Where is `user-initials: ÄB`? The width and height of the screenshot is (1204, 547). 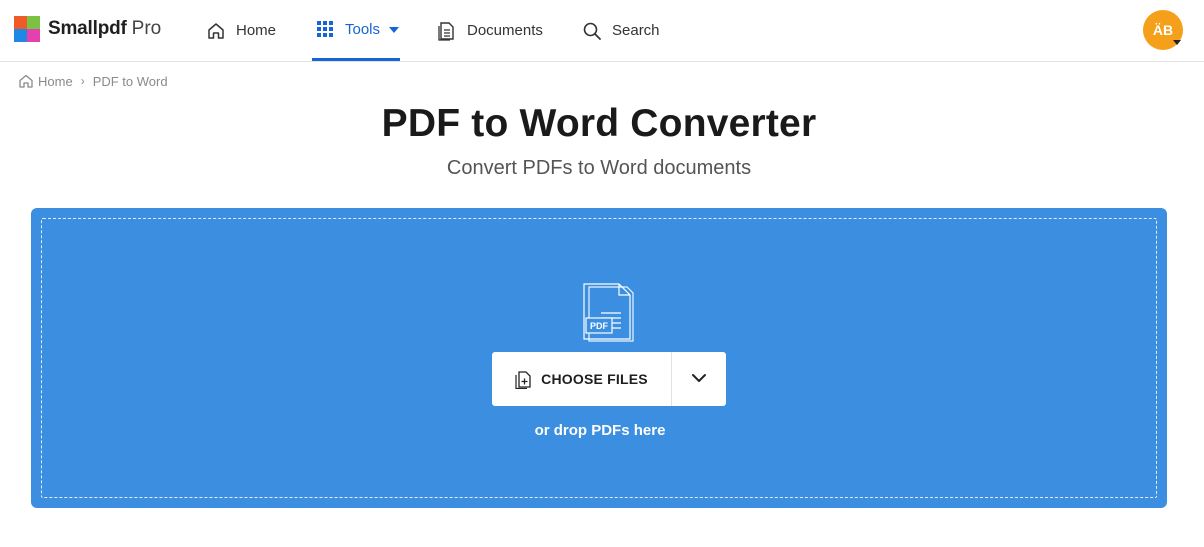
user-initials: ÄB is located at coordinates (1163, 30).